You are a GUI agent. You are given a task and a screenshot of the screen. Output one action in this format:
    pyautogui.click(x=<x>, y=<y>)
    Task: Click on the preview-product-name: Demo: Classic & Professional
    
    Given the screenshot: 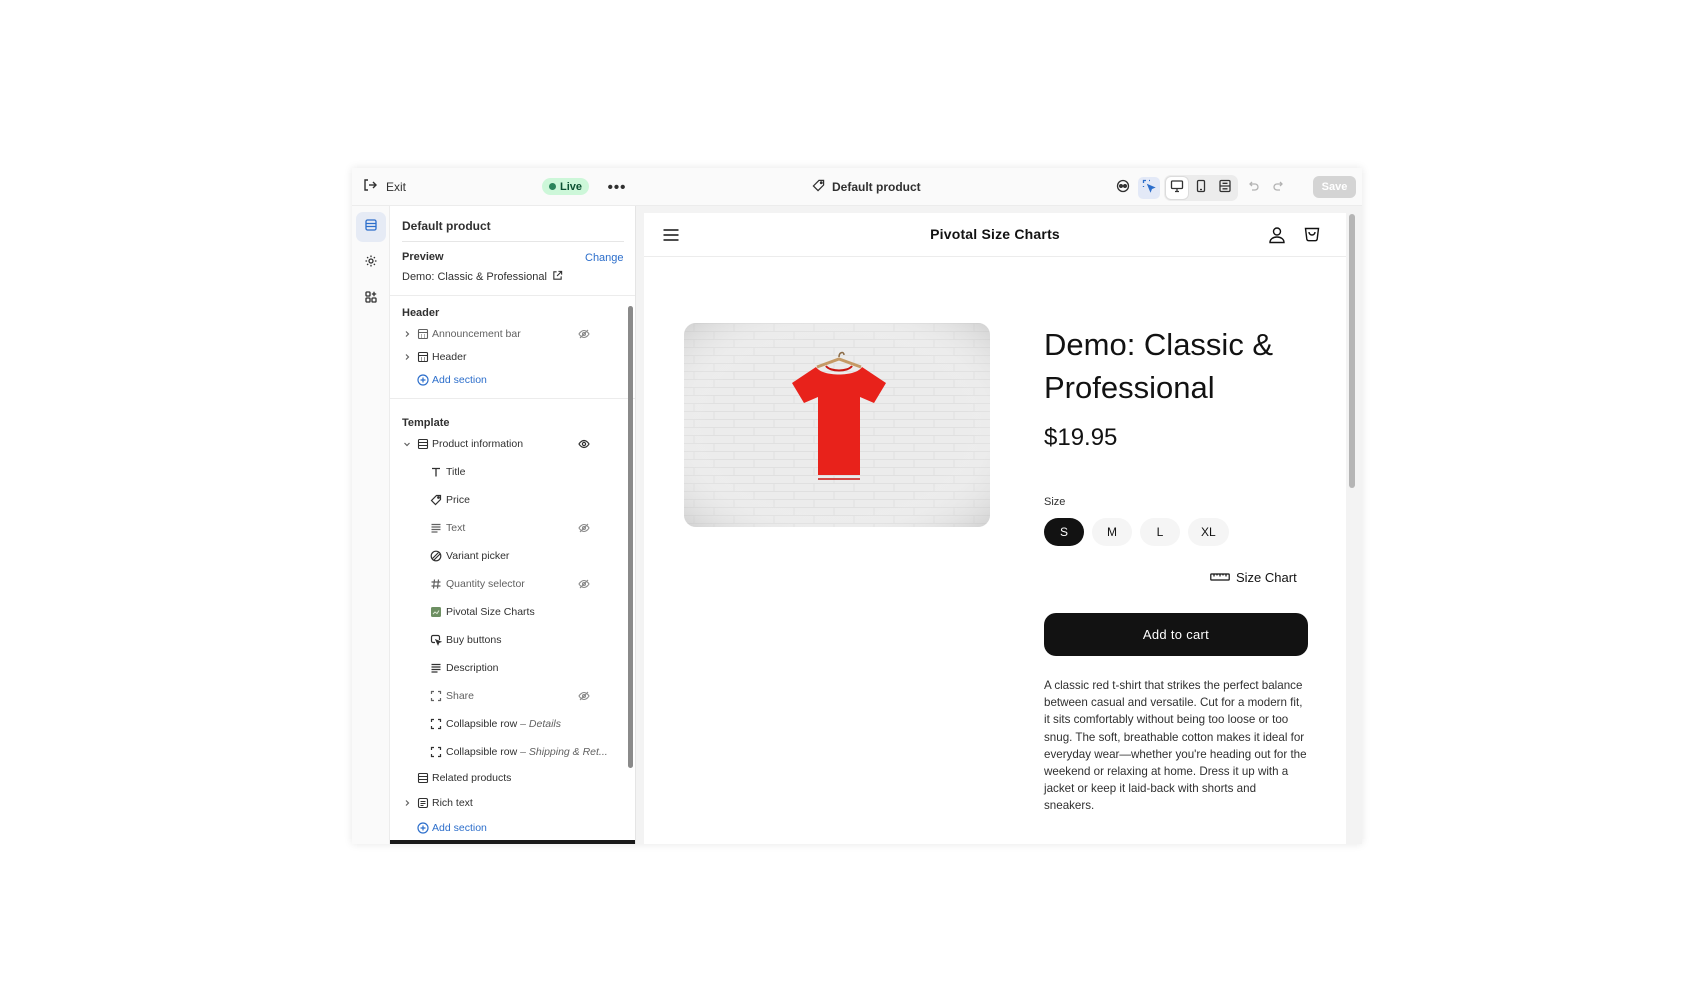 What is the action you would take?
    pyautogui.click(x=474, y=277)
    